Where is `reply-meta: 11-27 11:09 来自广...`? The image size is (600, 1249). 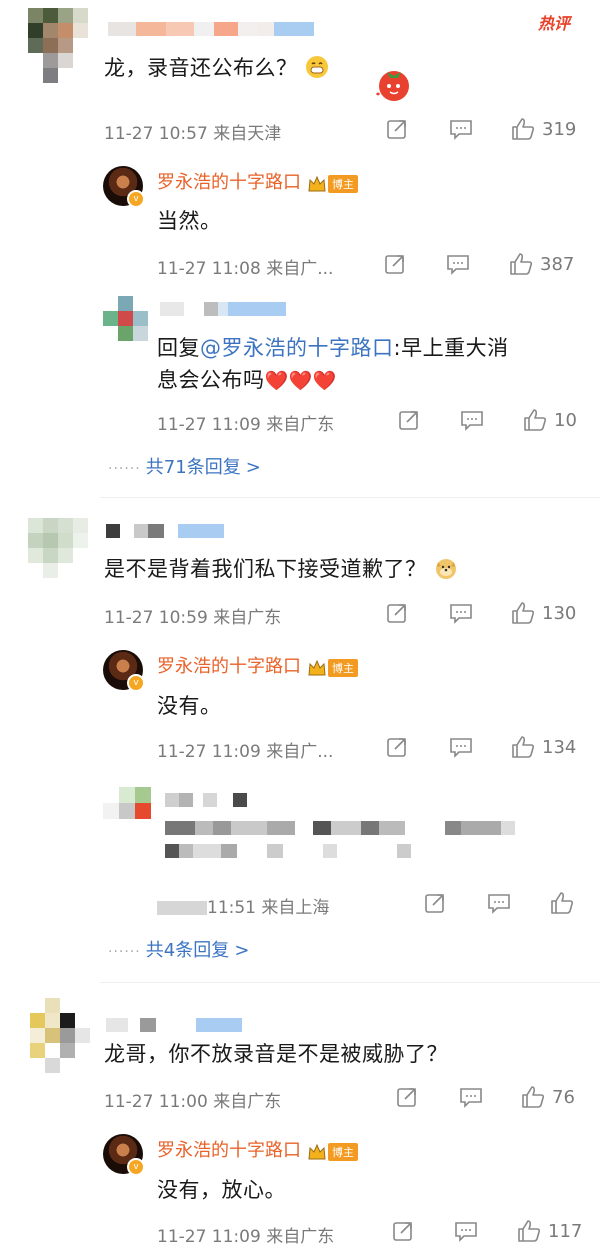 reply-meta: 11-27 11:09 来自广... is located at coordinates (245, 752).